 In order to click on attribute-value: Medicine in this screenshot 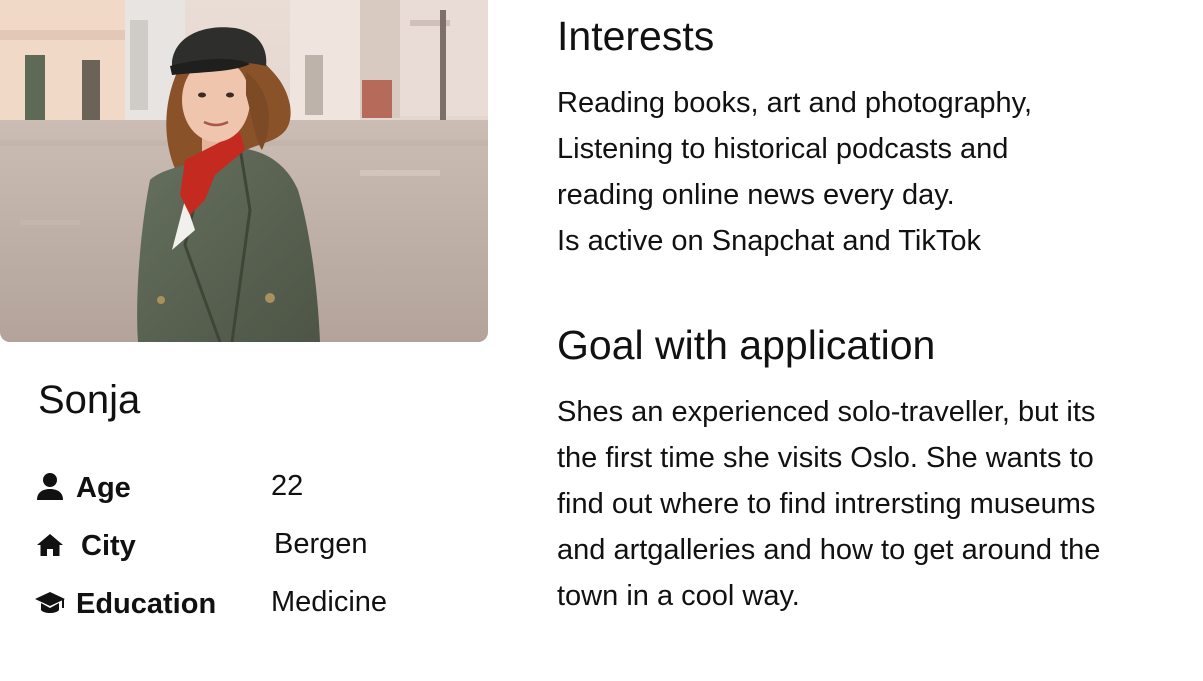, I will do `click(329, 602)`.